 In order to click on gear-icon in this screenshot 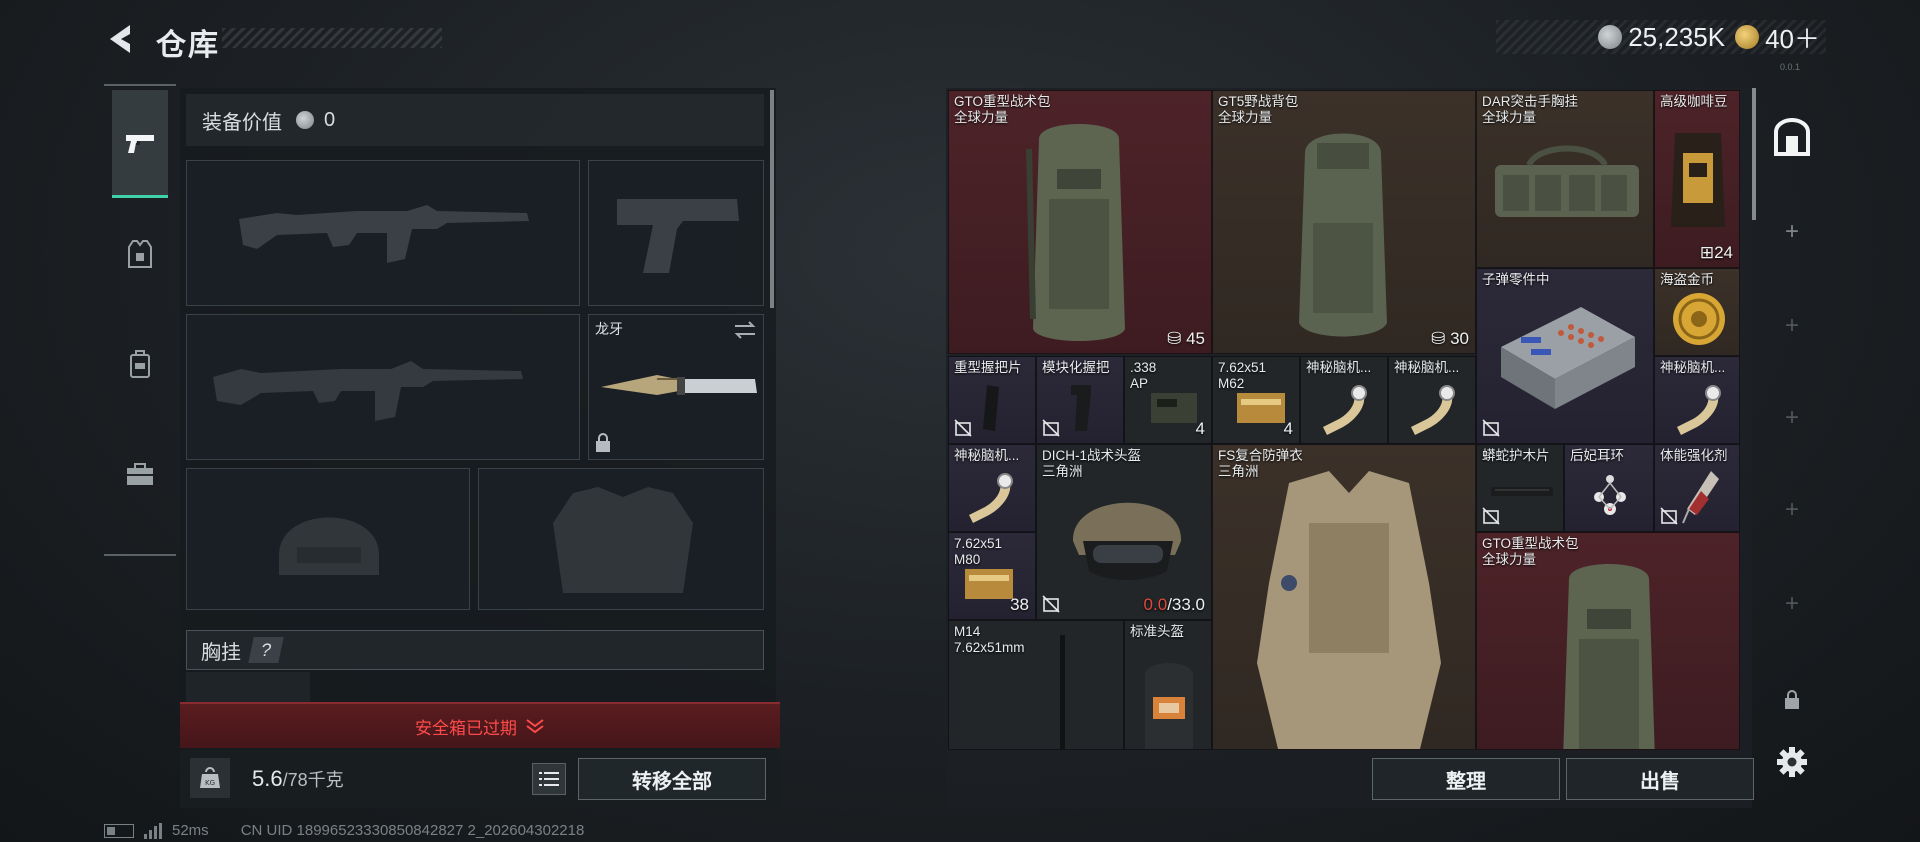, I will do `click(1792, 762)`.